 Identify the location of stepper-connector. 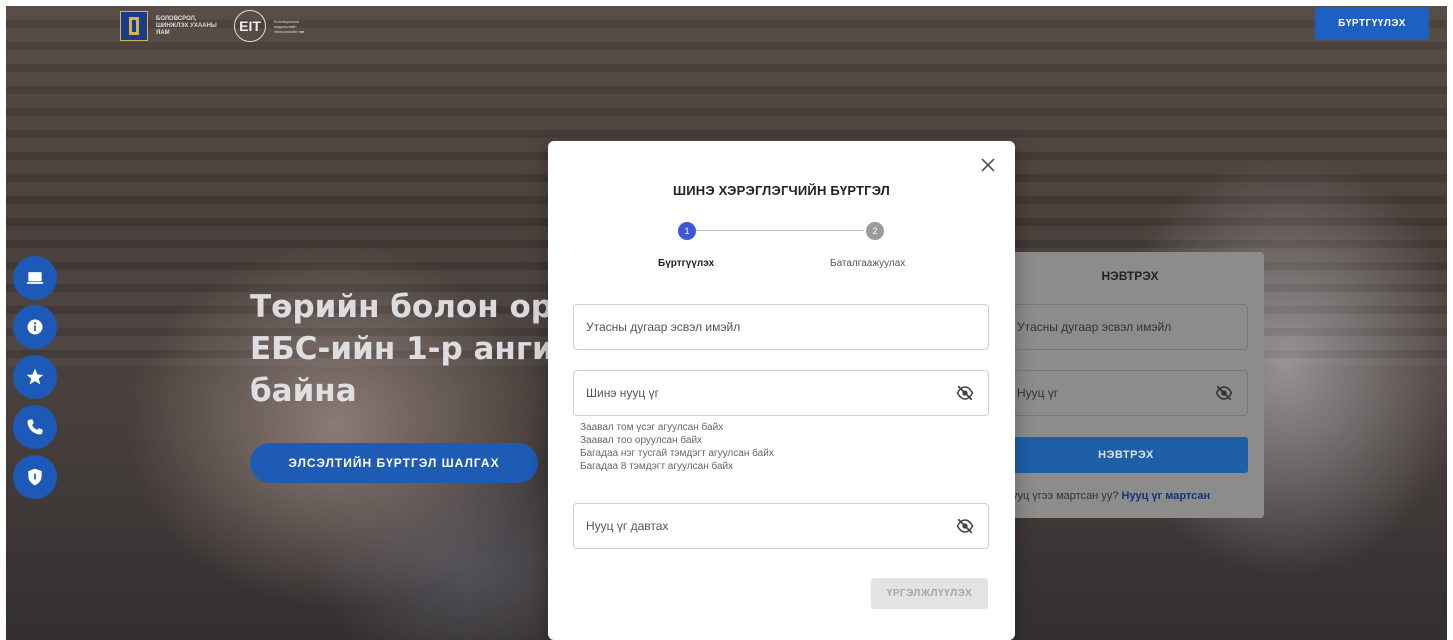
(778, 230).